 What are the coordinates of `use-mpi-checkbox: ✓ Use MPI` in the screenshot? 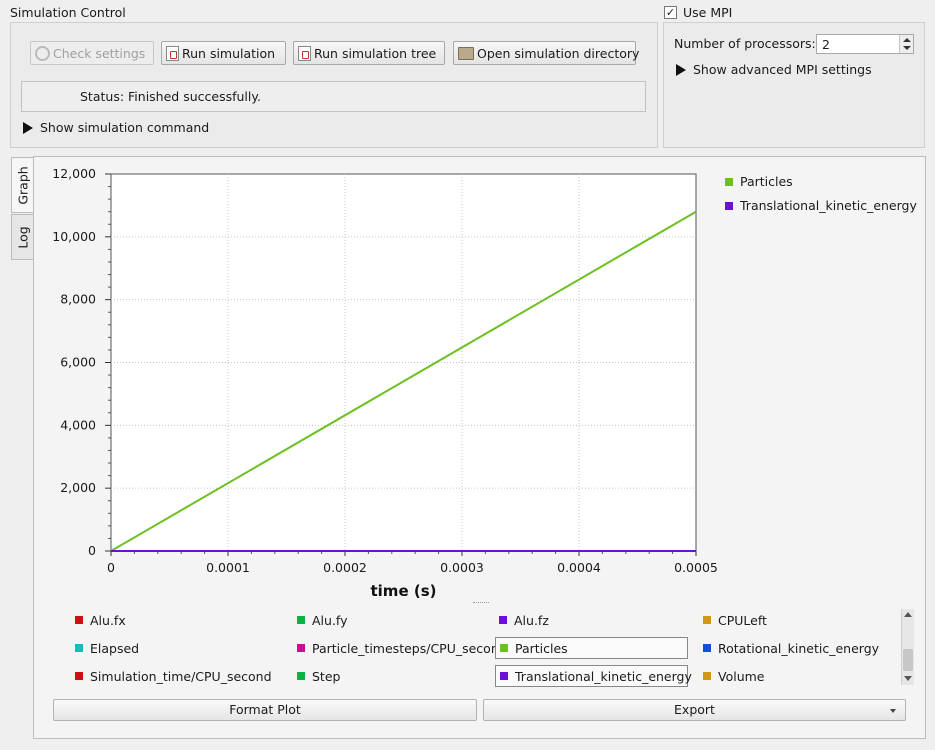 It's located at (698, 12).